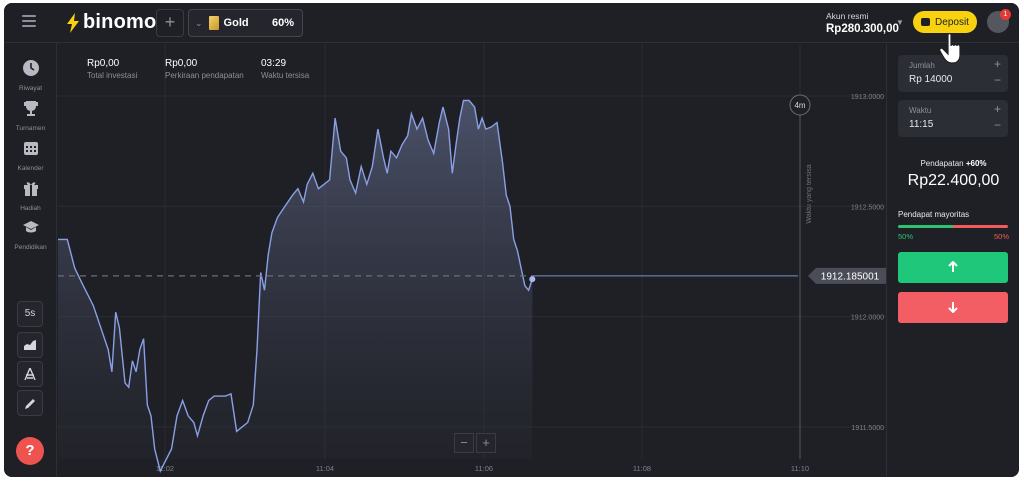  I want to click on notification-badge: 1, so click(1005, 14).